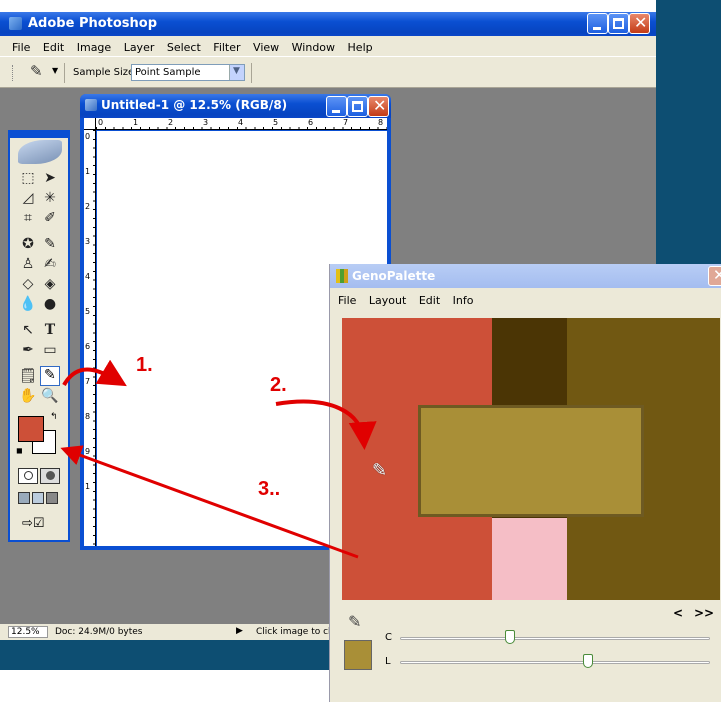  I want to click on annotation-overlay, so click(218, 459).